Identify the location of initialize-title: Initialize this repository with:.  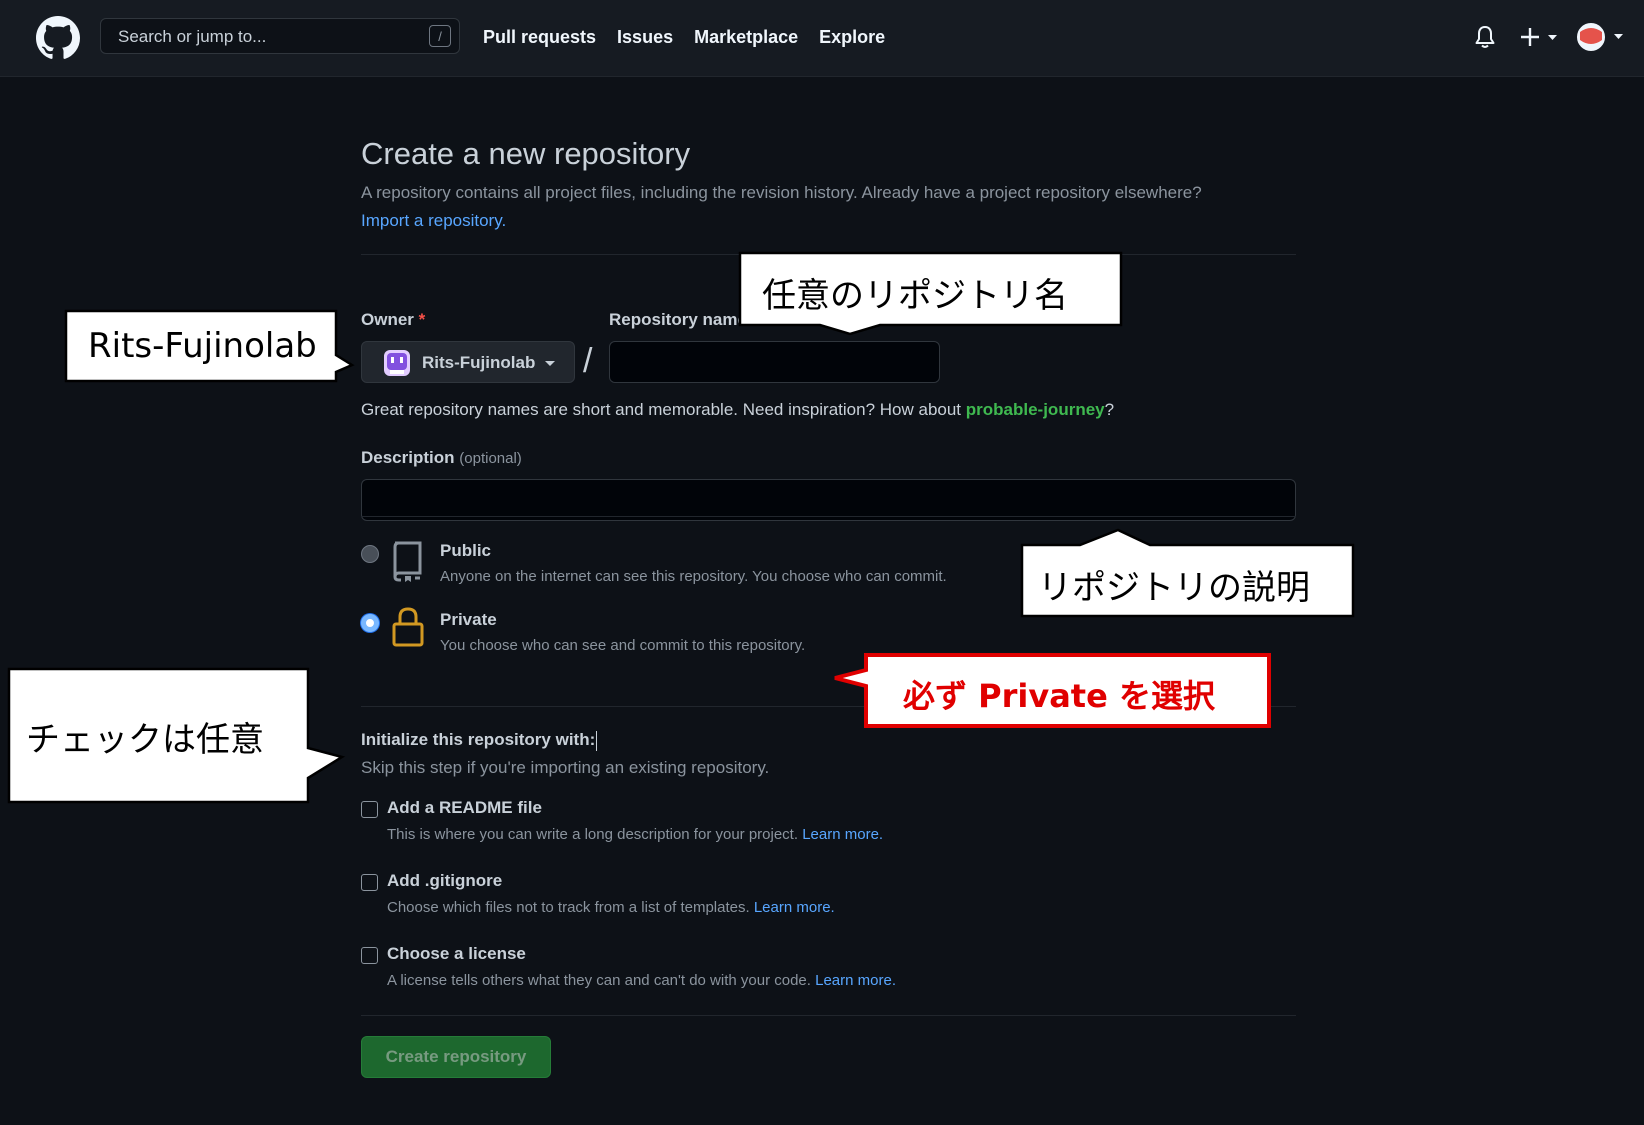
(479, 740).